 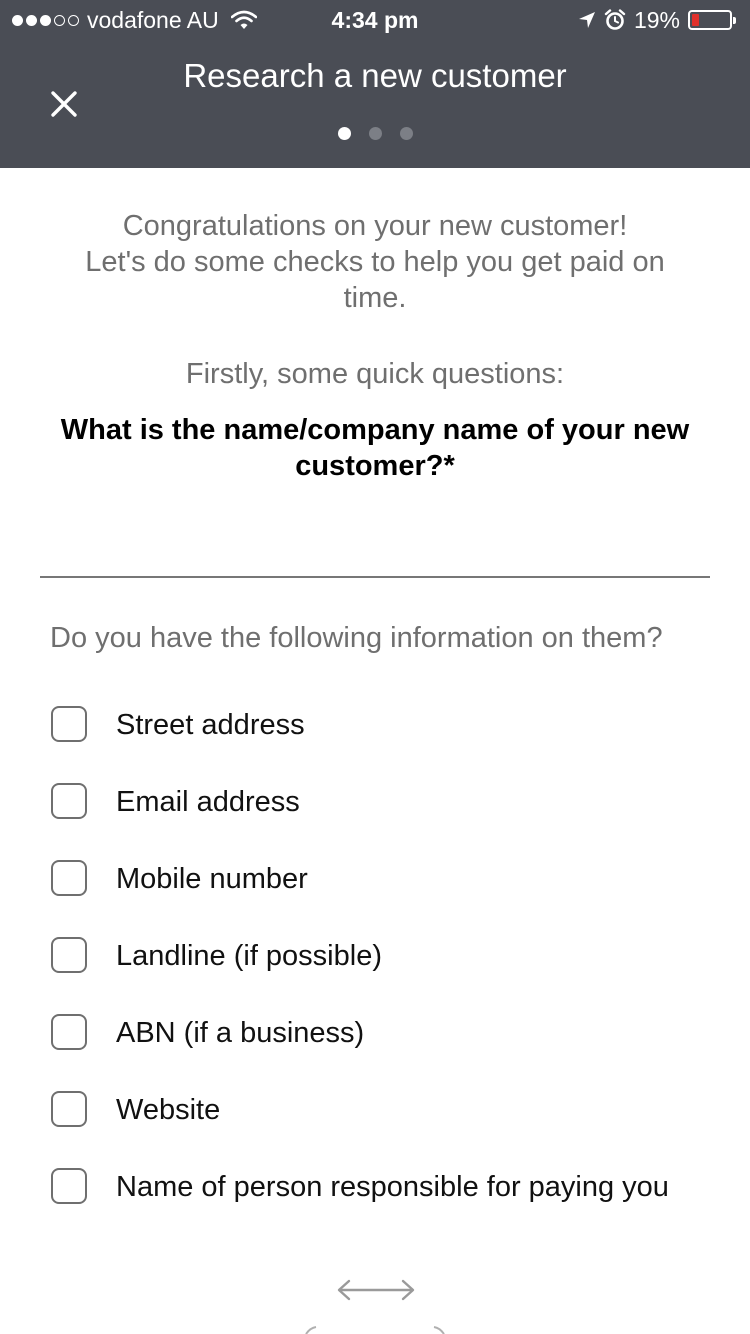 What do you see at coordinates (586, 20) in the screenshot?
I see `location-arrow-icon` at bounding box center [586, 20].